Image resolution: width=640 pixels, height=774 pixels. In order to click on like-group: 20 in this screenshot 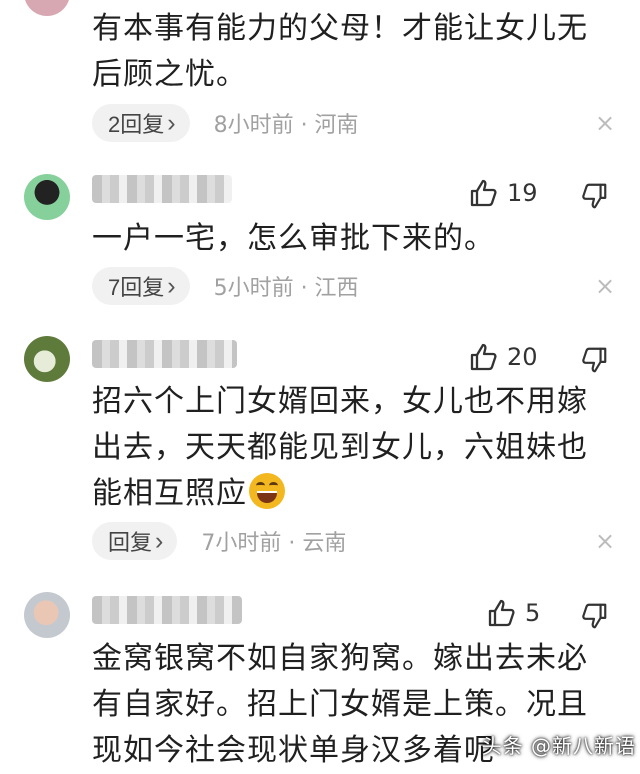, I will do `click(503, 357)`.